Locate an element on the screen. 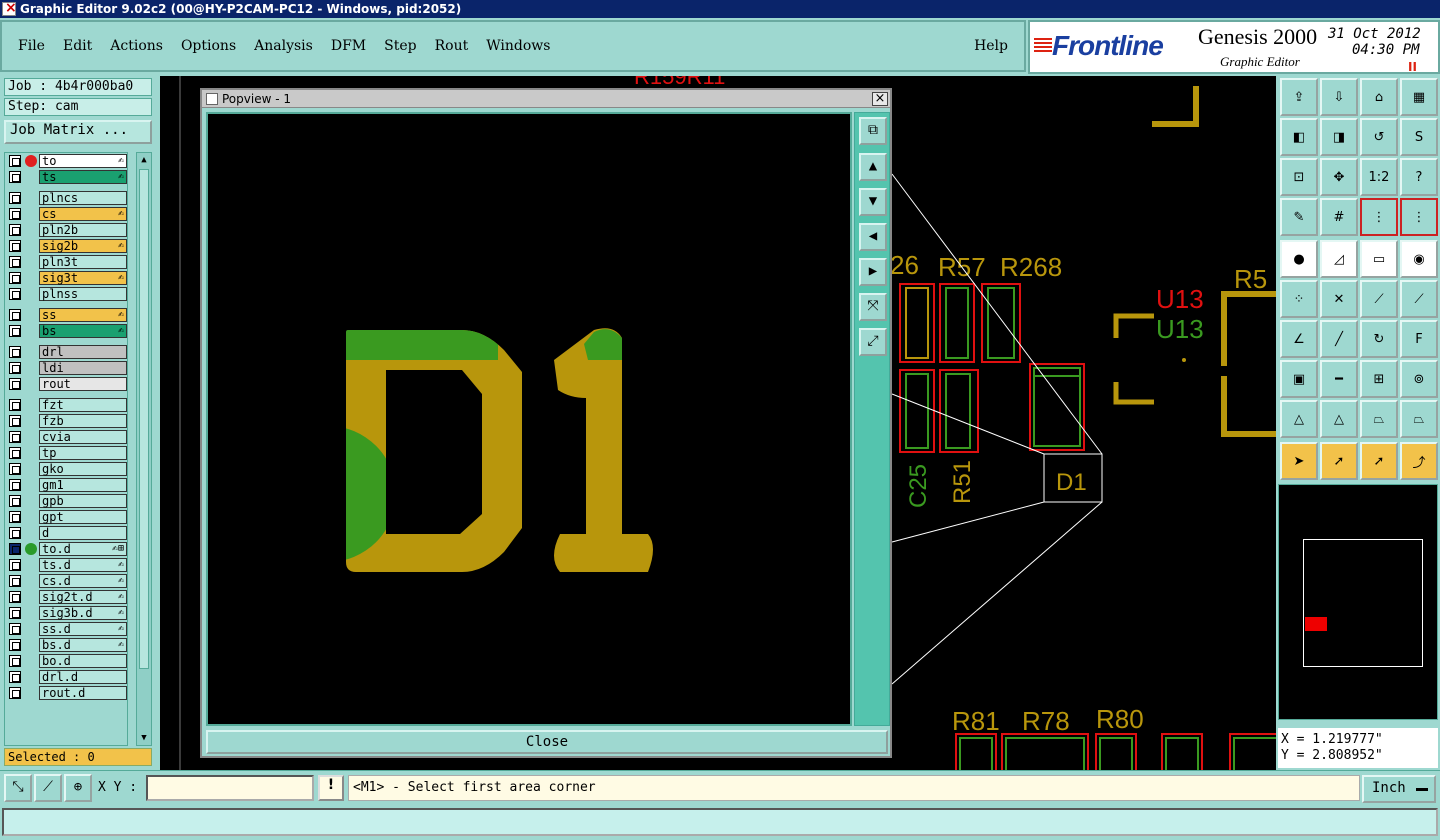 This screenshot has width=1440, height=840. layer-name: pln3t is located at coordinates (83, 262).